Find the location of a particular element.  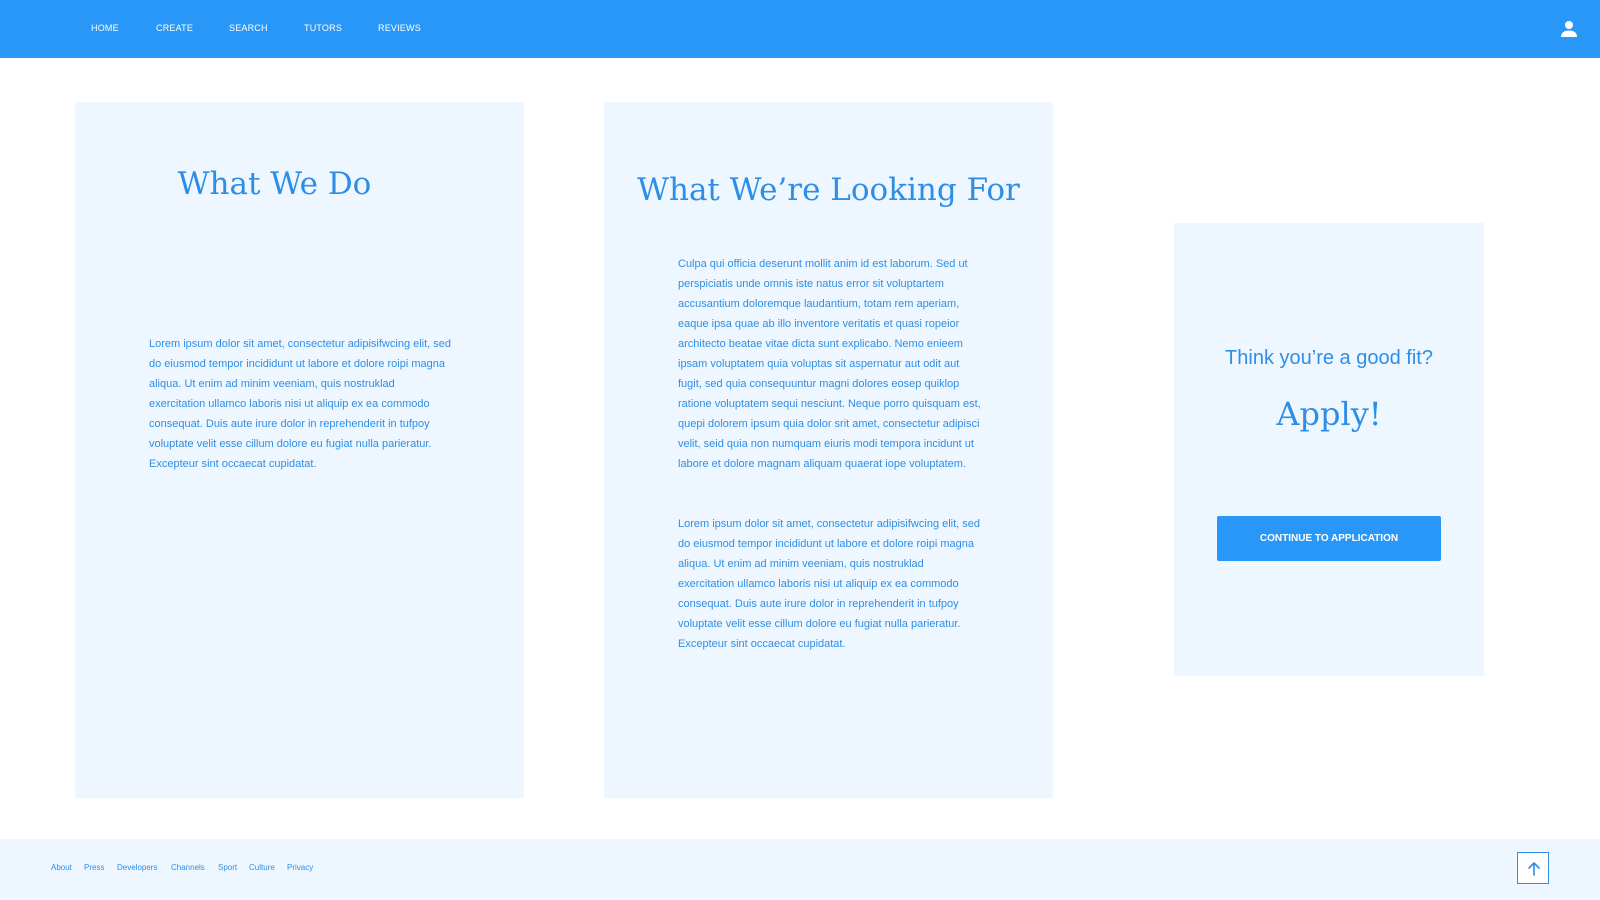

back-to-top-button is located at coordinates (1533, 868).